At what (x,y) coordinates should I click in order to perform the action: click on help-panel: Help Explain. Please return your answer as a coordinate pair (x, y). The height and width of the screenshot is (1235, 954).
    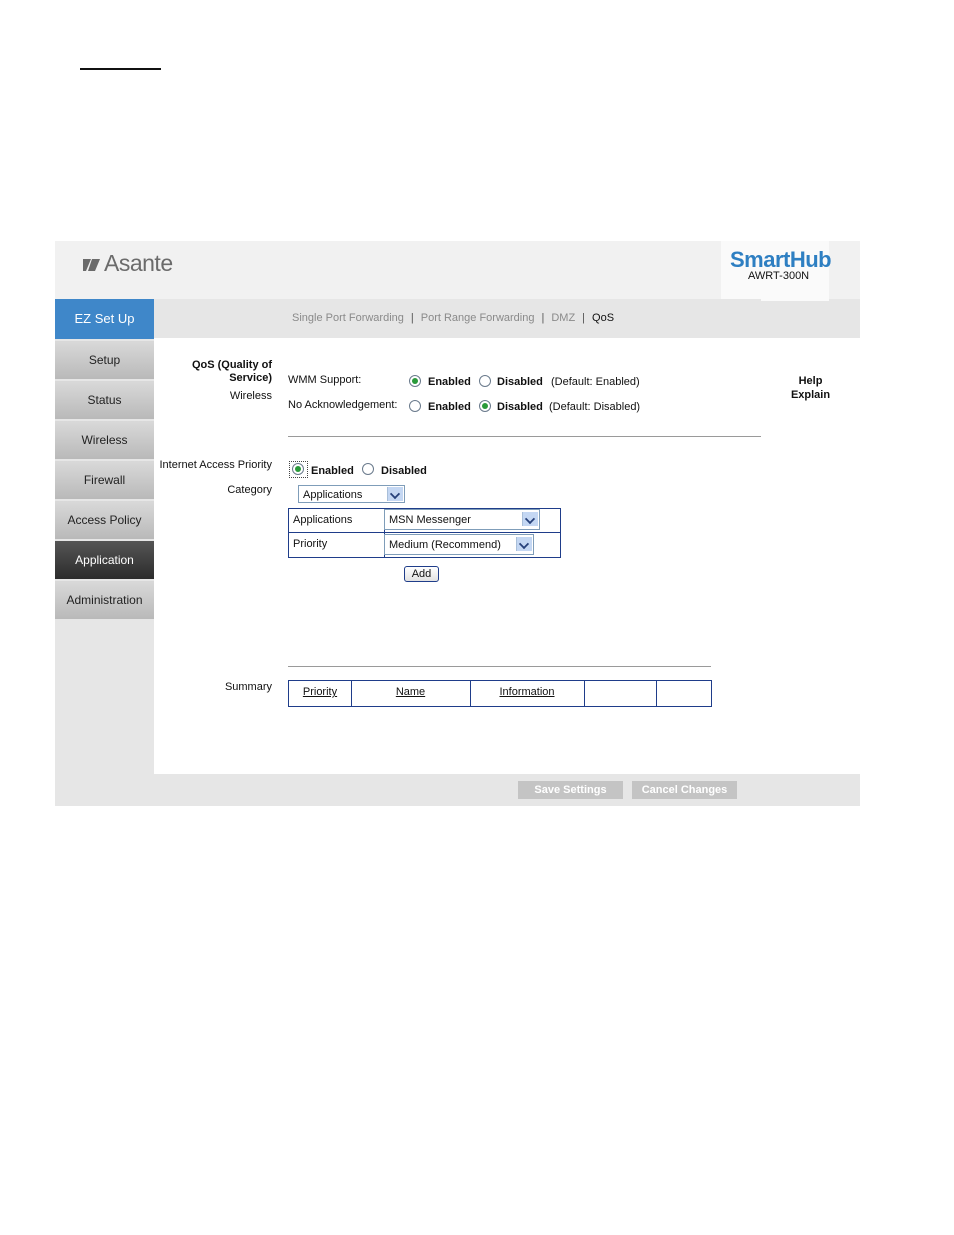
    Looking at the image, I should click on (810, 556).